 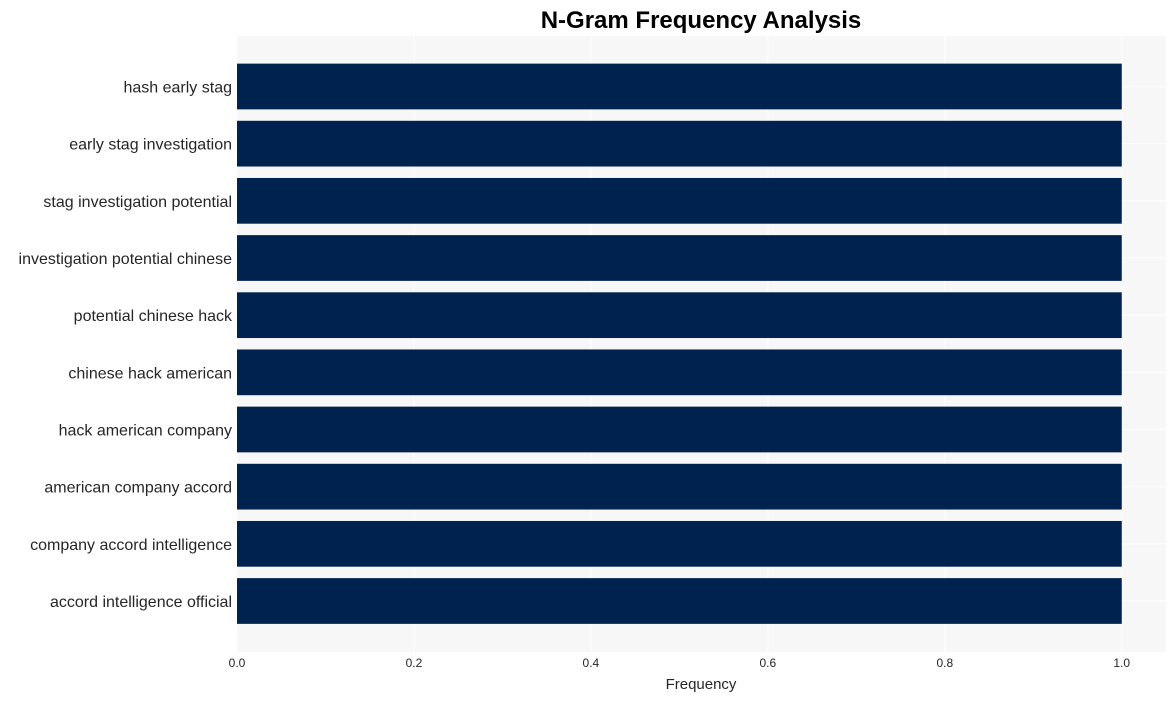 What do you see at coordinates (145, 431) in the screenshot?
I see `y-tick-label: hack american company` at bounding box center [145, 431].